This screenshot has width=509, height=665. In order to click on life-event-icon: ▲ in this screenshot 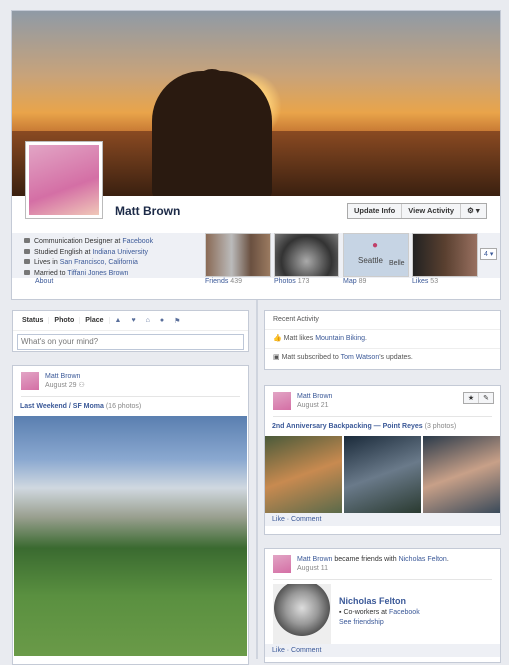, I will do `click(118, 320)`.